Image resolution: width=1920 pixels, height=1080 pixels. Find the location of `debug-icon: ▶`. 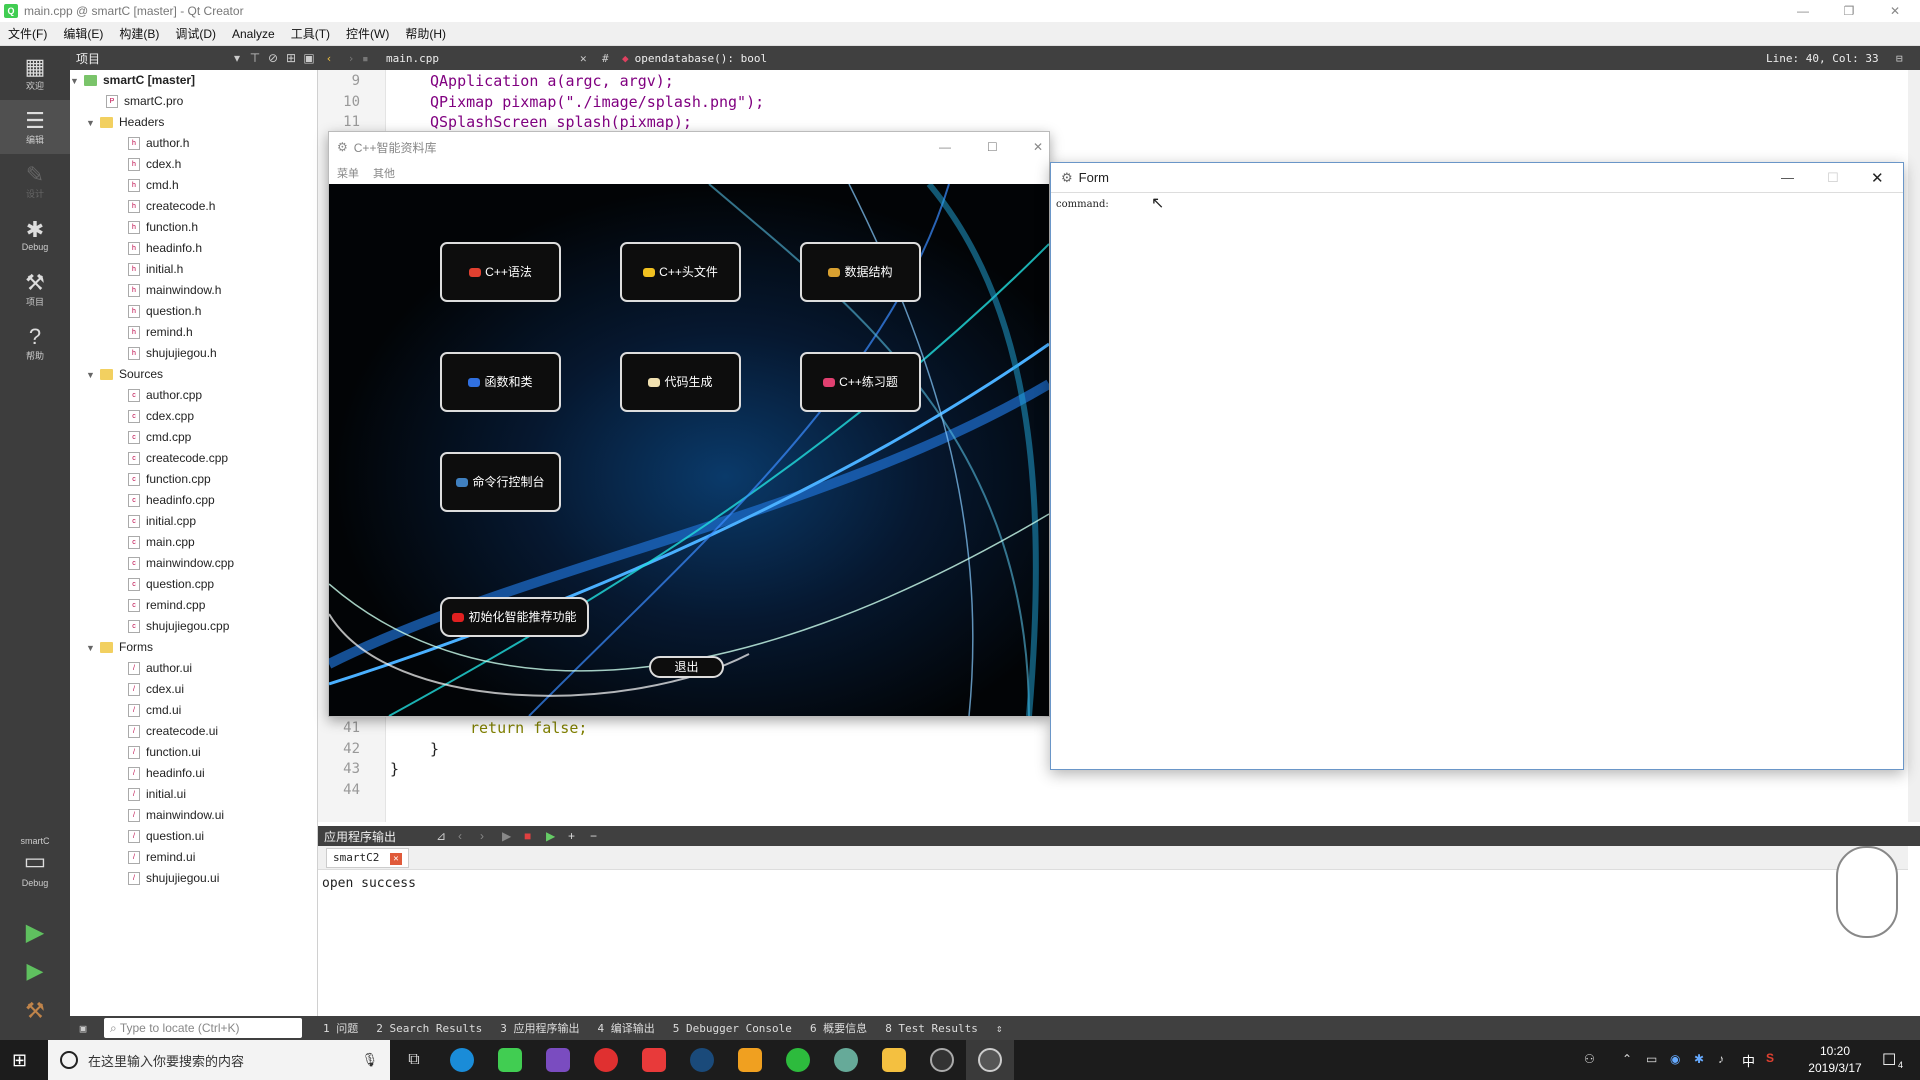

debug-icon: ▶ is located at coordinates (557, 836).